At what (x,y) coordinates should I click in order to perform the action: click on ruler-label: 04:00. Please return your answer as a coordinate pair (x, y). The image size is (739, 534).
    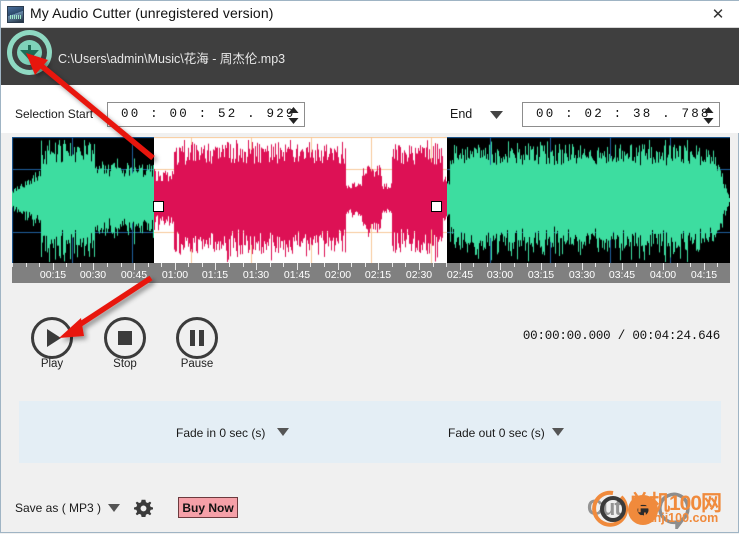
    Looking at the image, I should click on (663, 275).